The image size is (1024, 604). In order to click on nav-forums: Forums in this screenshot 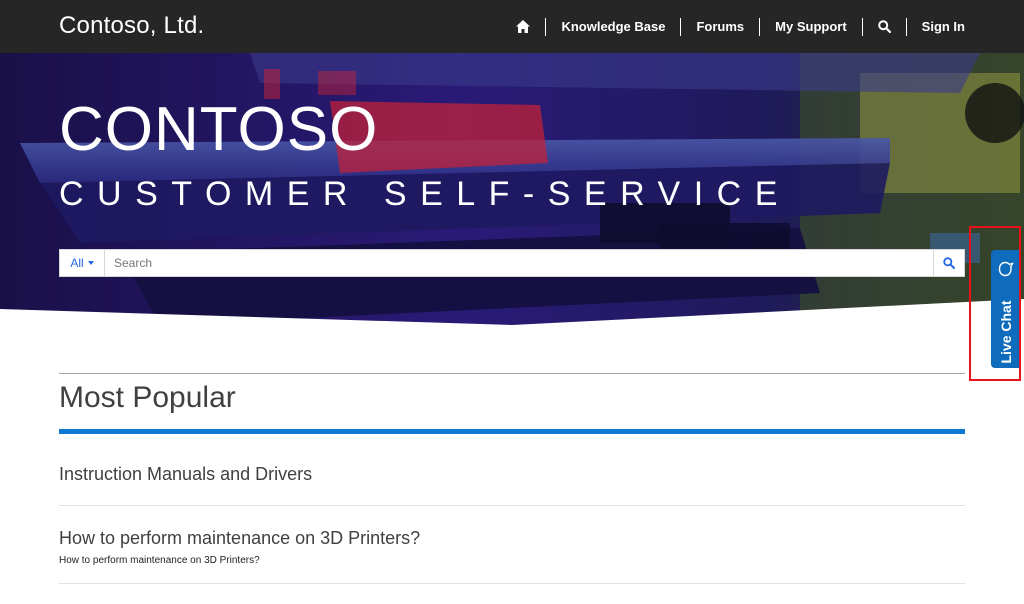, I will do `click(720, 27)`.